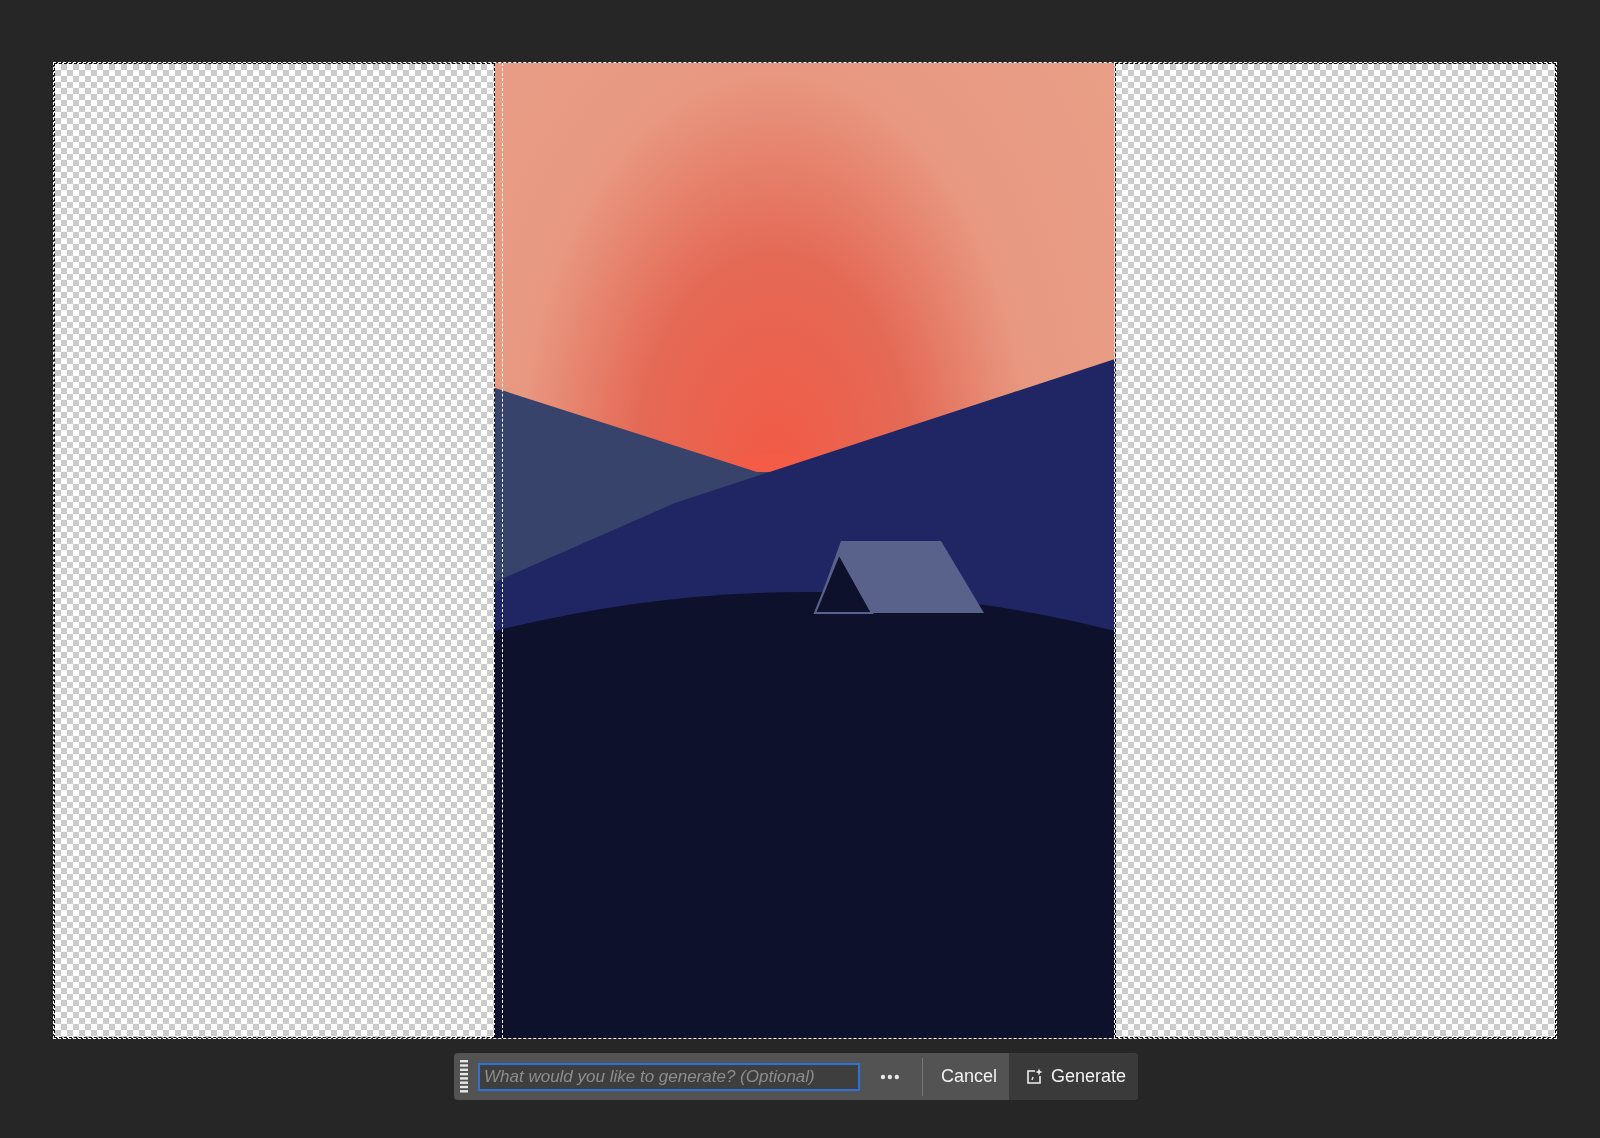 This screenshot has width=1600, height=1138. What do you see at coordinates (464, 1076) in the screenshot?
I see `drag-handle-icon` at bounding box center [464, 1076].